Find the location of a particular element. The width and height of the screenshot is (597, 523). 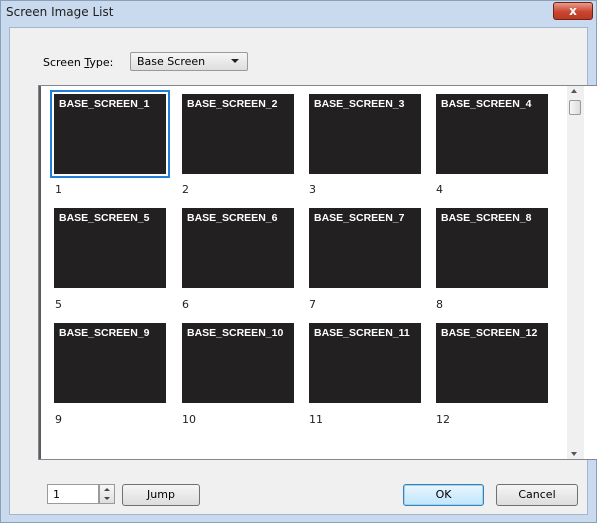

screen-name: BASE_SCREEN_10 is located at coordinates (235, 333).